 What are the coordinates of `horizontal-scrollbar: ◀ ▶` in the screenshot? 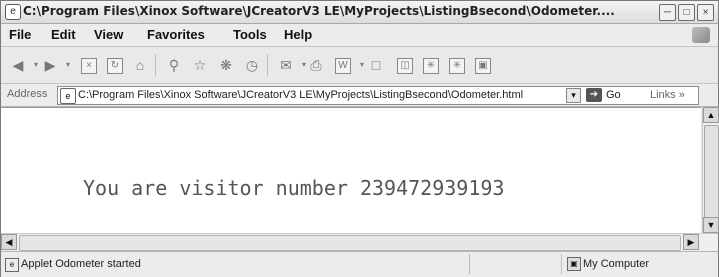 It's located at (359, 242).